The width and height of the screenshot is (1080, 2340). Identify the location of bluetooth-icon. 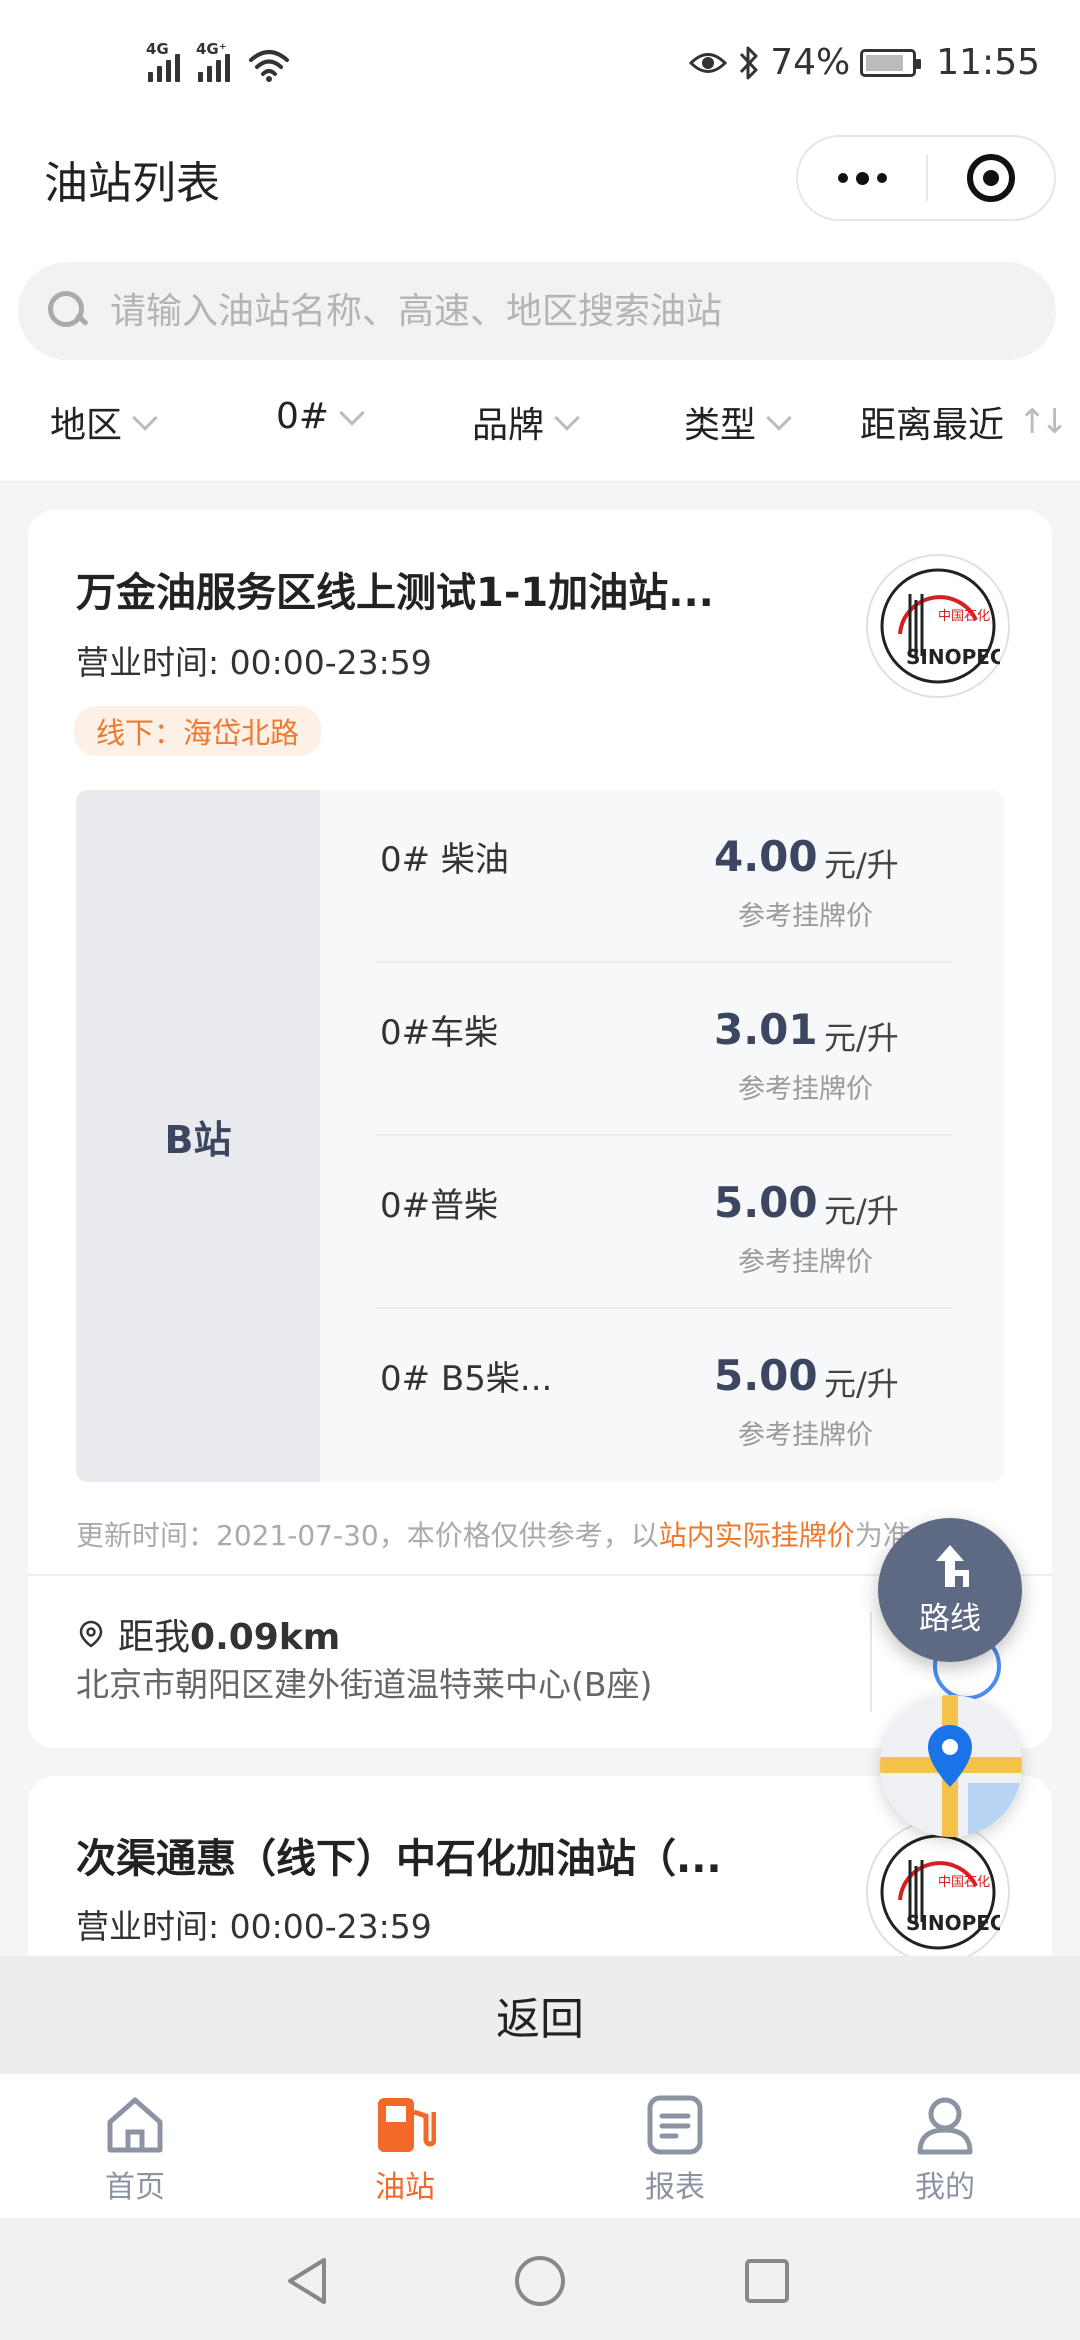
(749, 62).